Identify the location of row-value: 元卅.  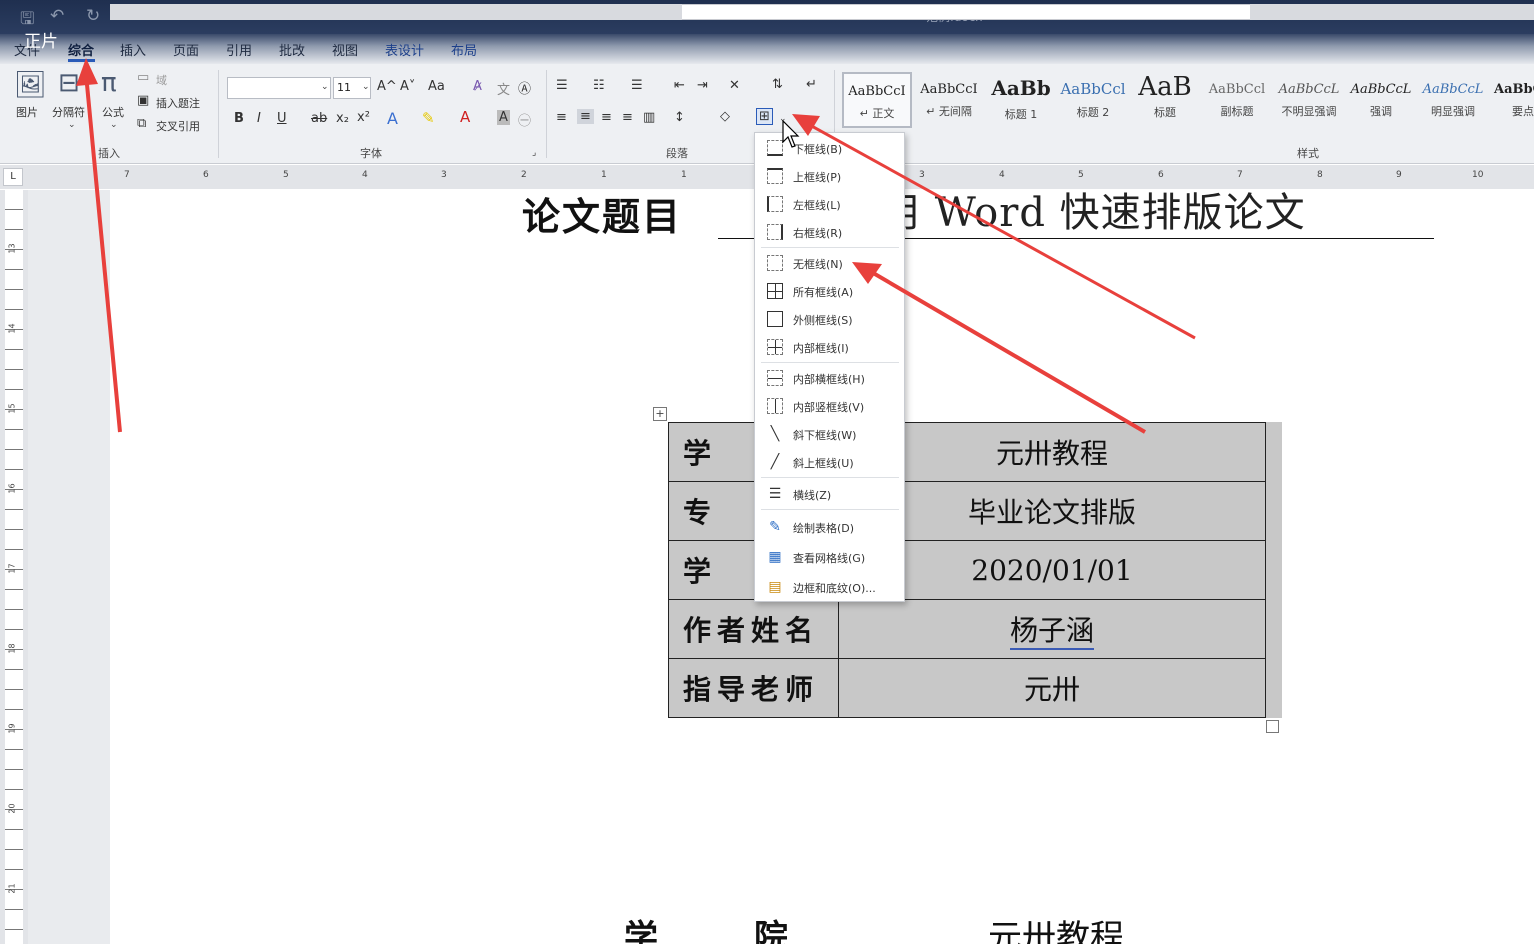
(1052, 688).